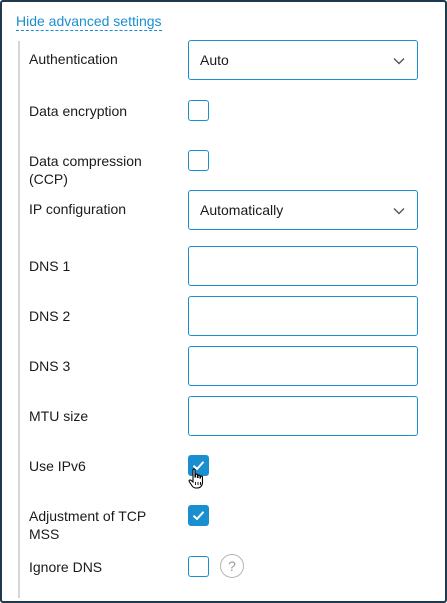 The image size is (447, 603). I want to click on tcp-mss-checkbox, so click(198, 515).